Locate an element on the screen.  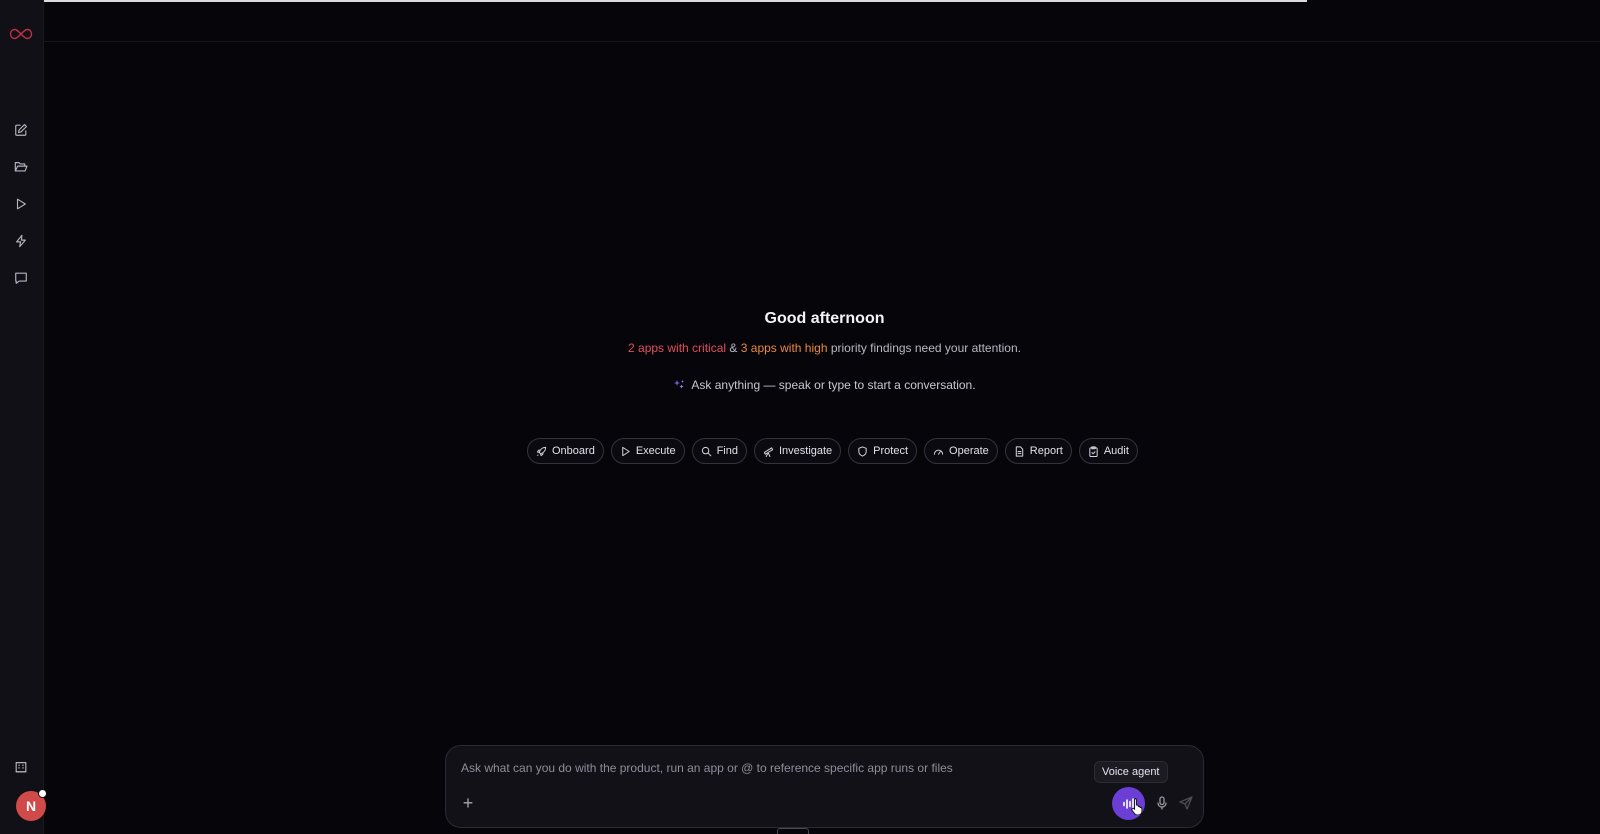
send-button is located at coordinates (1186, 803).